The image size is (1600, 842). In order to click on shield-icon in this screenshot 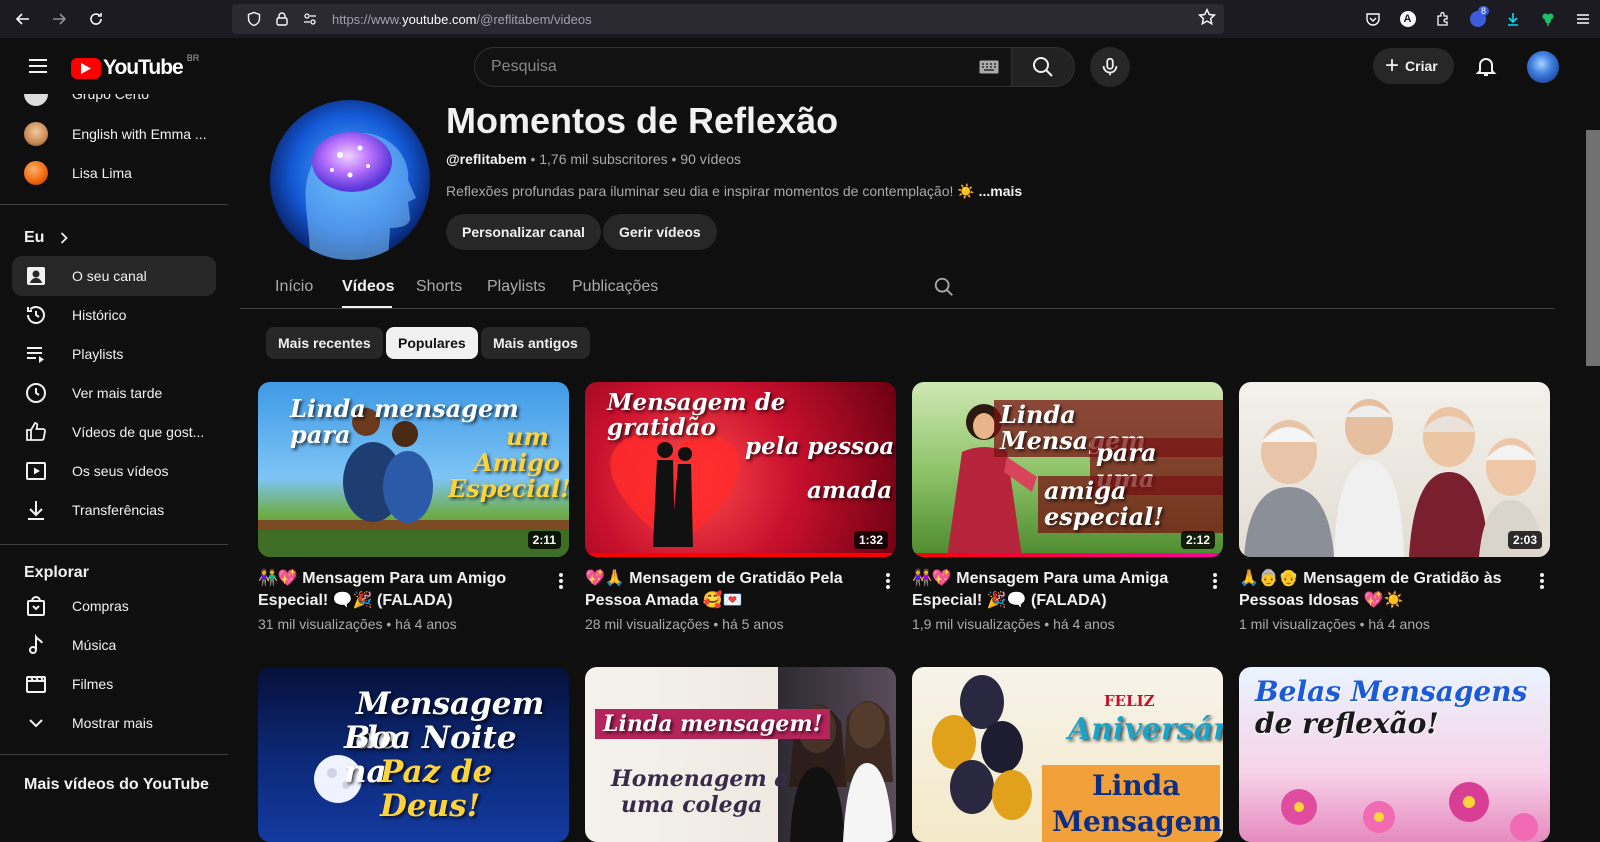, I will do `click(254, 19)`.